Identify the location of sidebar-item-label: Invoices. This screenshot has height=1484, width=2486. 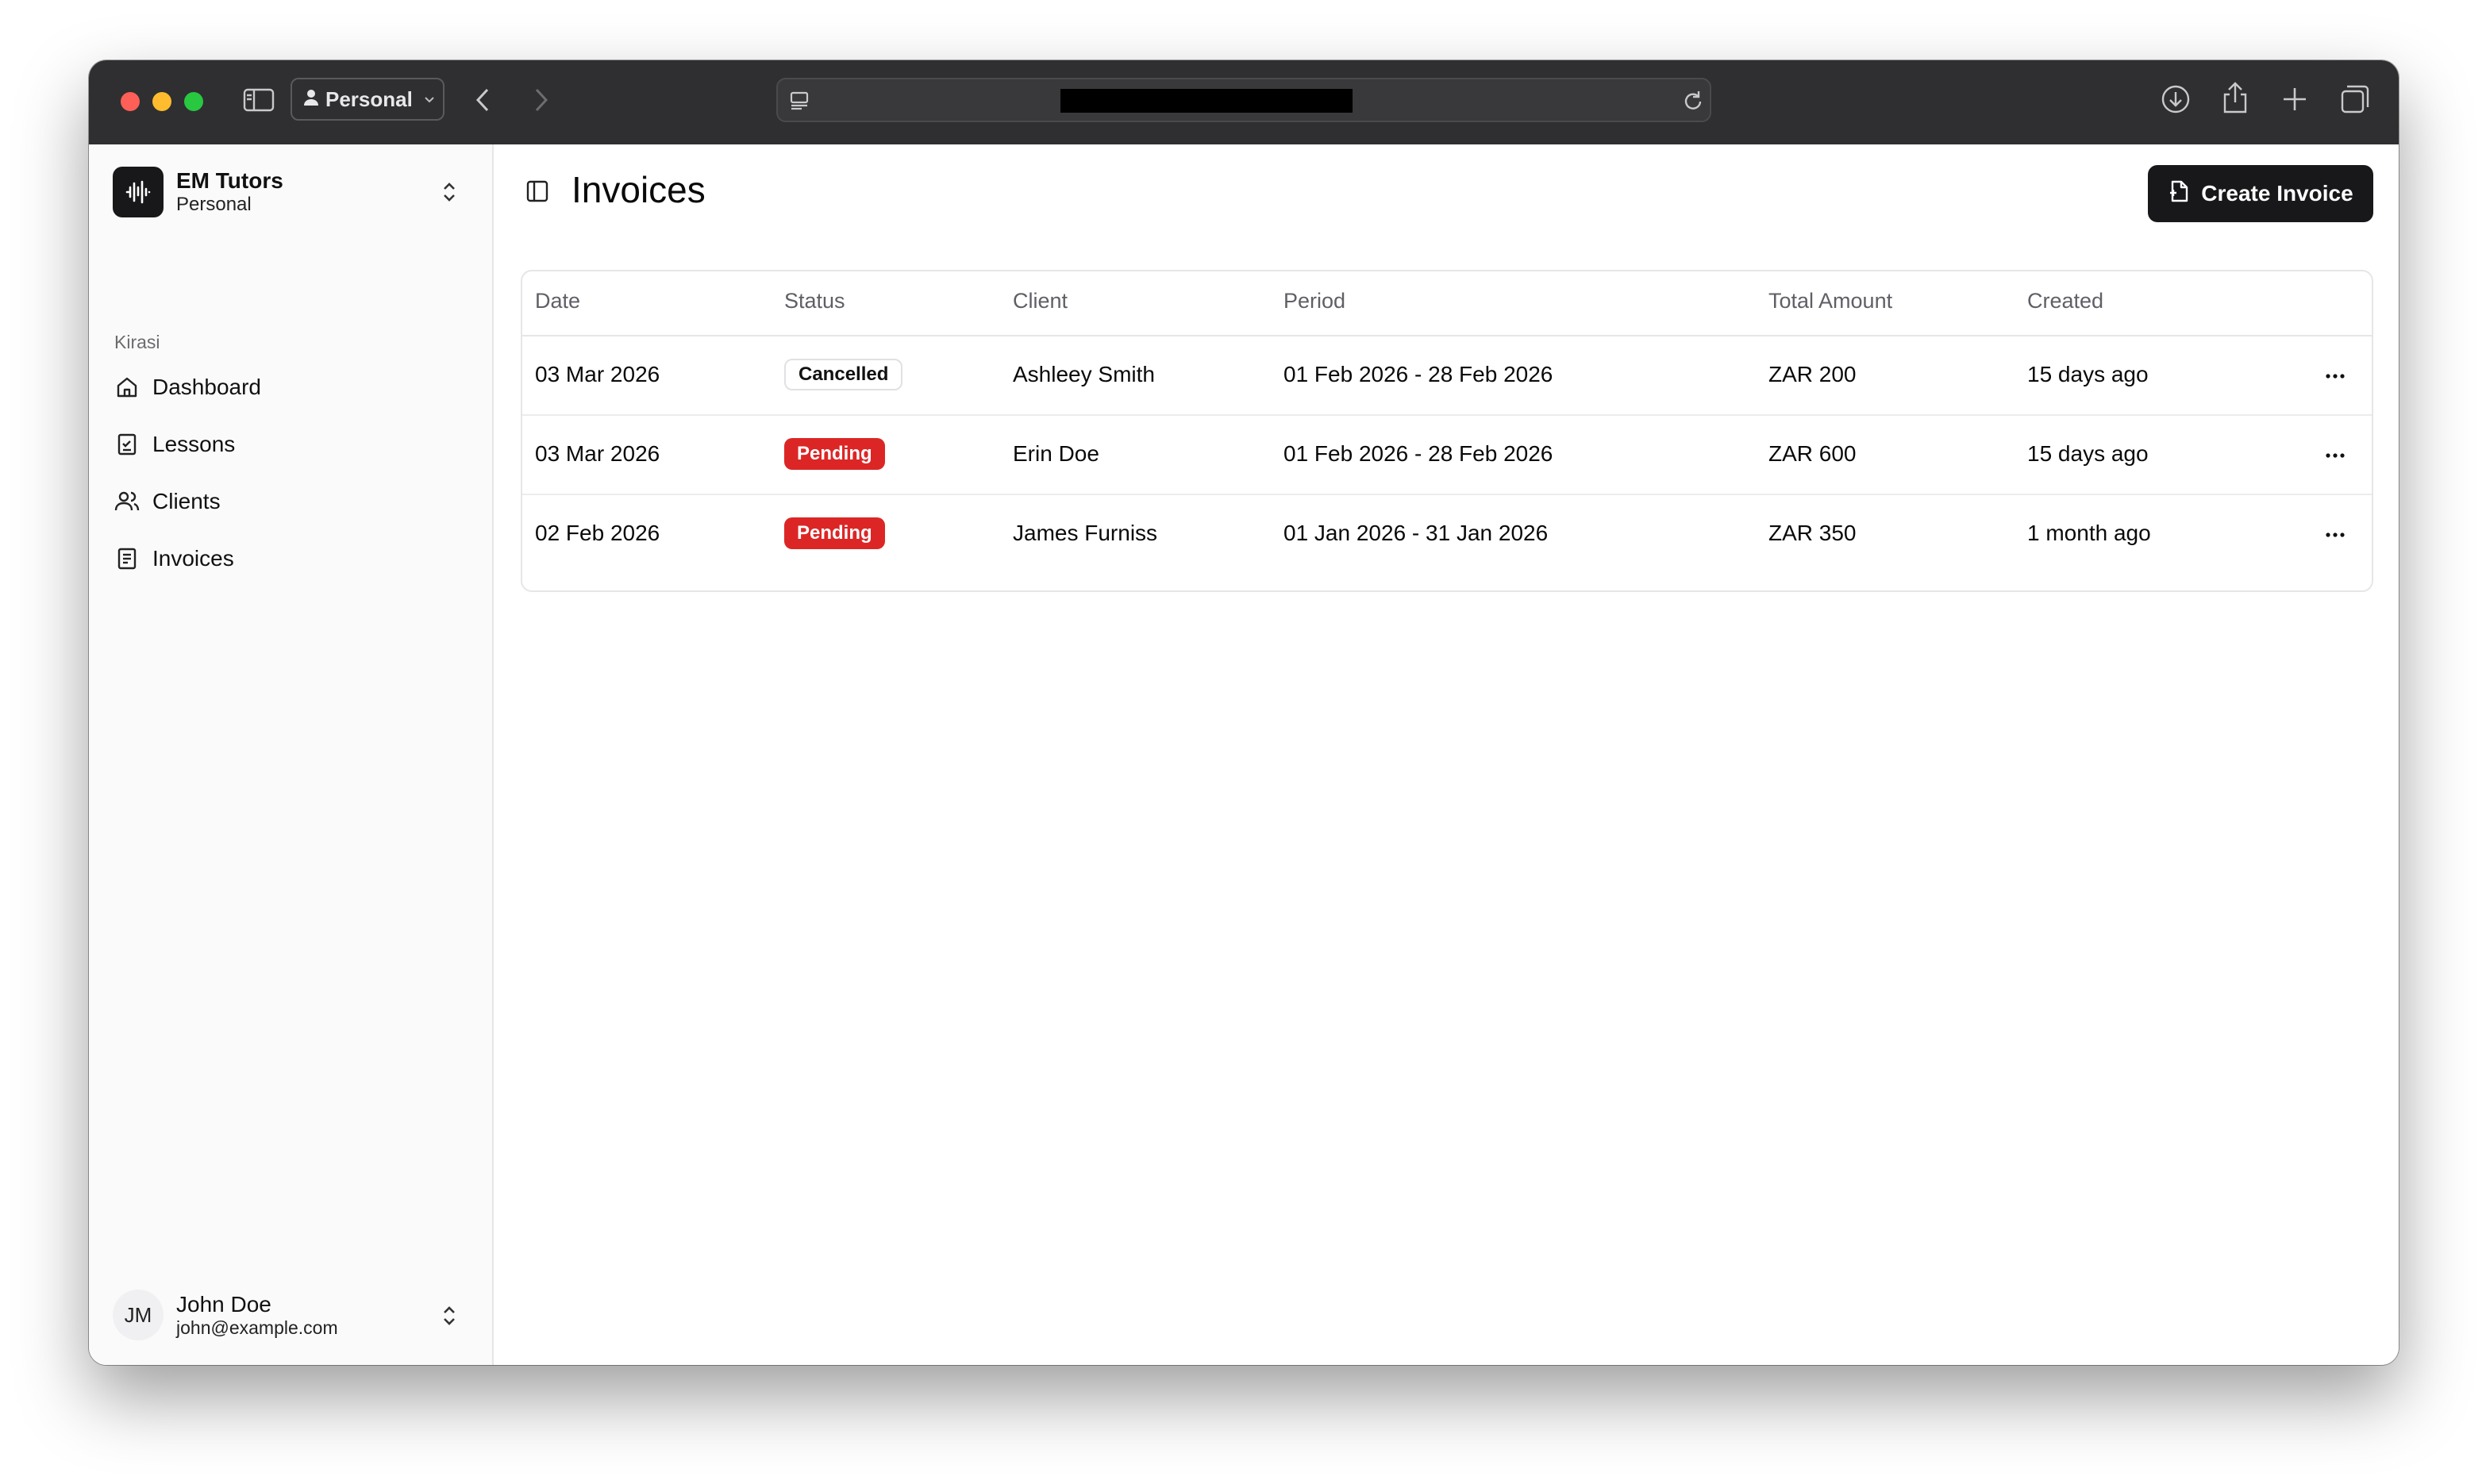
(193, 558).